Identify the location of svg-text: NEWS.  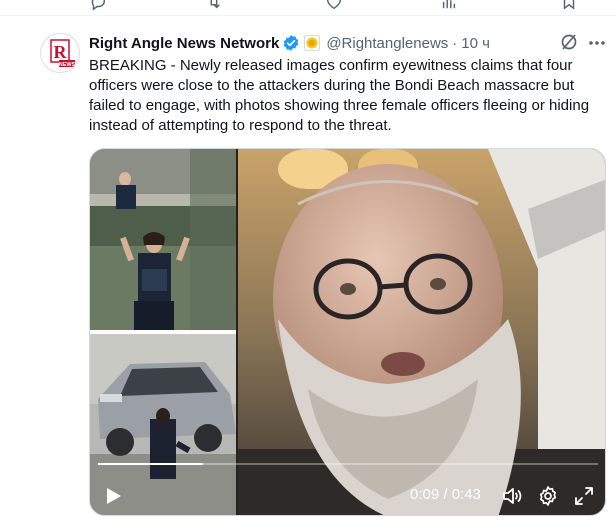
(67, 65).